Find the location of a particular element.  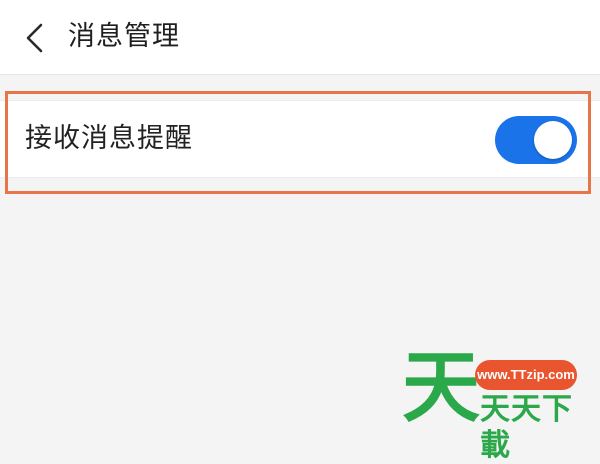

watermark-url: www.TTzip.com is located at coordinates (526, 375).